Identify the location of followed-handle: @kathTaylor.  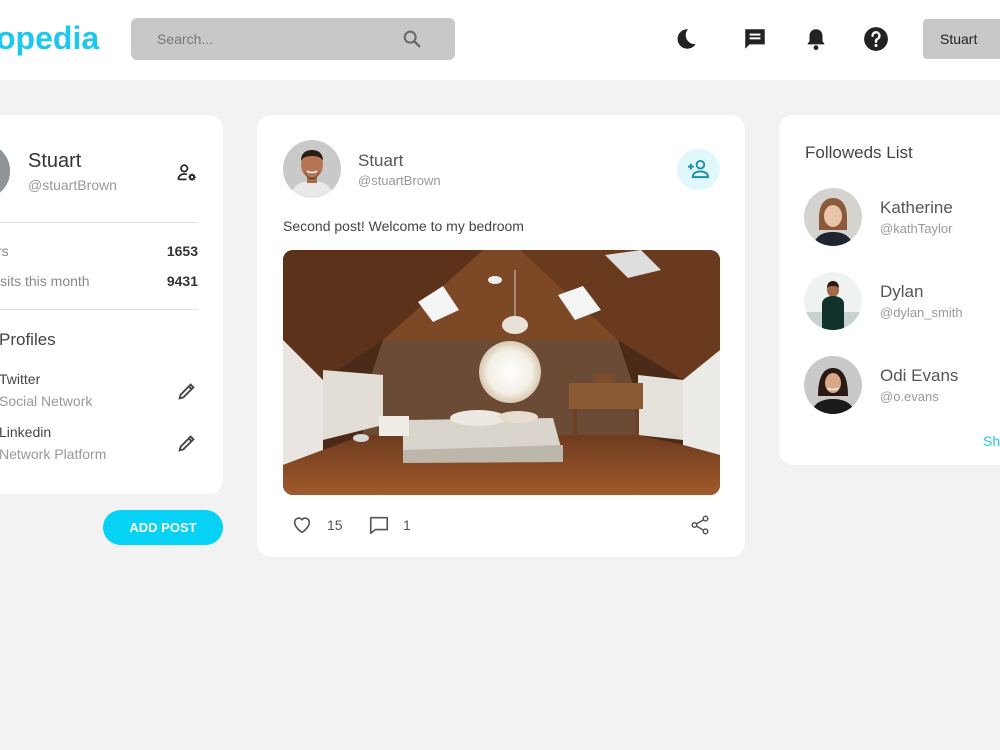
(916, 228).